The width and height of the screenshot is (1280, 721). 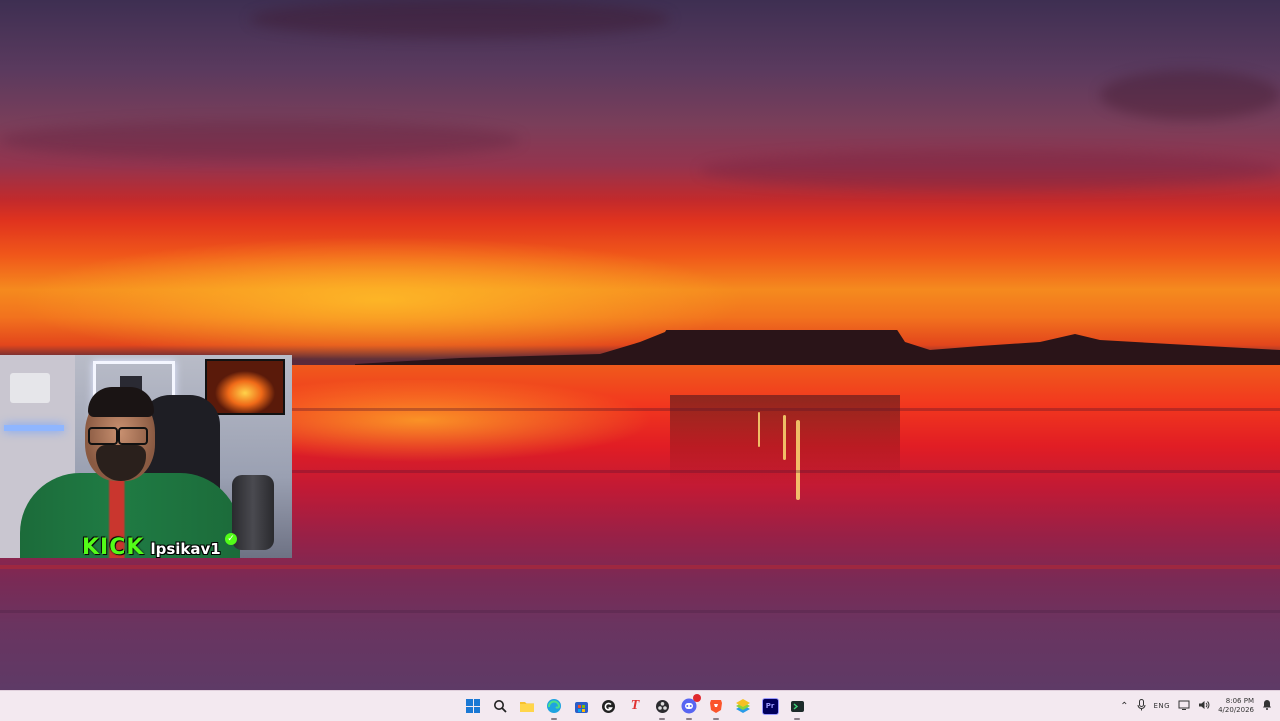 I want to click on bluestacks-button, so click(x=743, y=706).